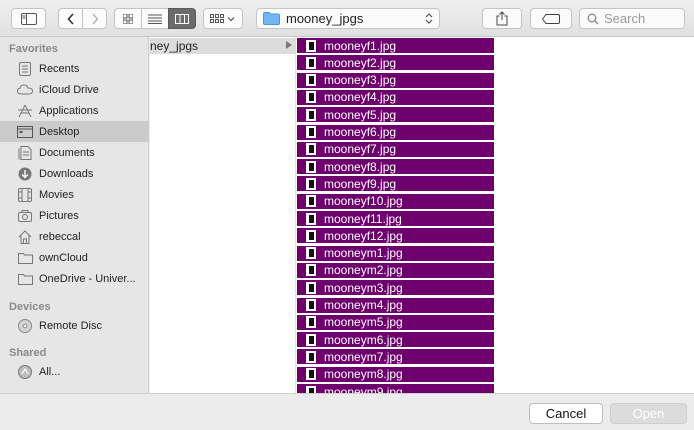 This screenshot has width=694, height=430. What do you see at coordinates (360, 62) in the screenshot?
I see `file-name: mooneyf2.jpg` at bounding box center [360, 62].